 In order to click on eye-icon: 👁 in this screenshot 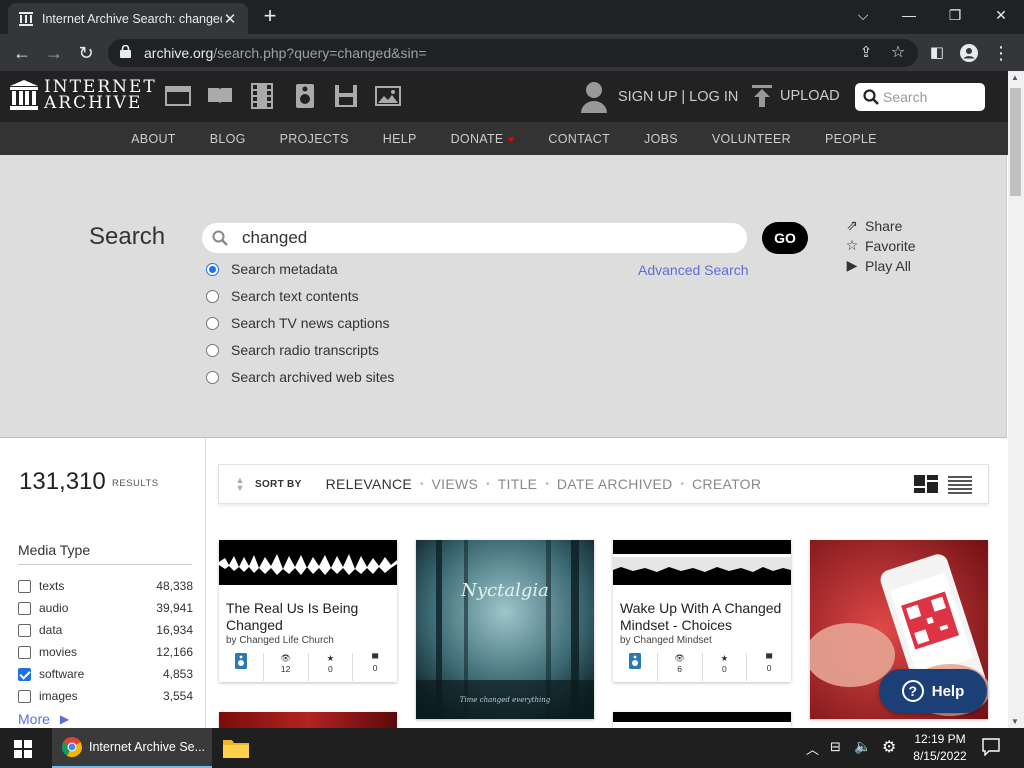, I will do `click(680, 658)`.